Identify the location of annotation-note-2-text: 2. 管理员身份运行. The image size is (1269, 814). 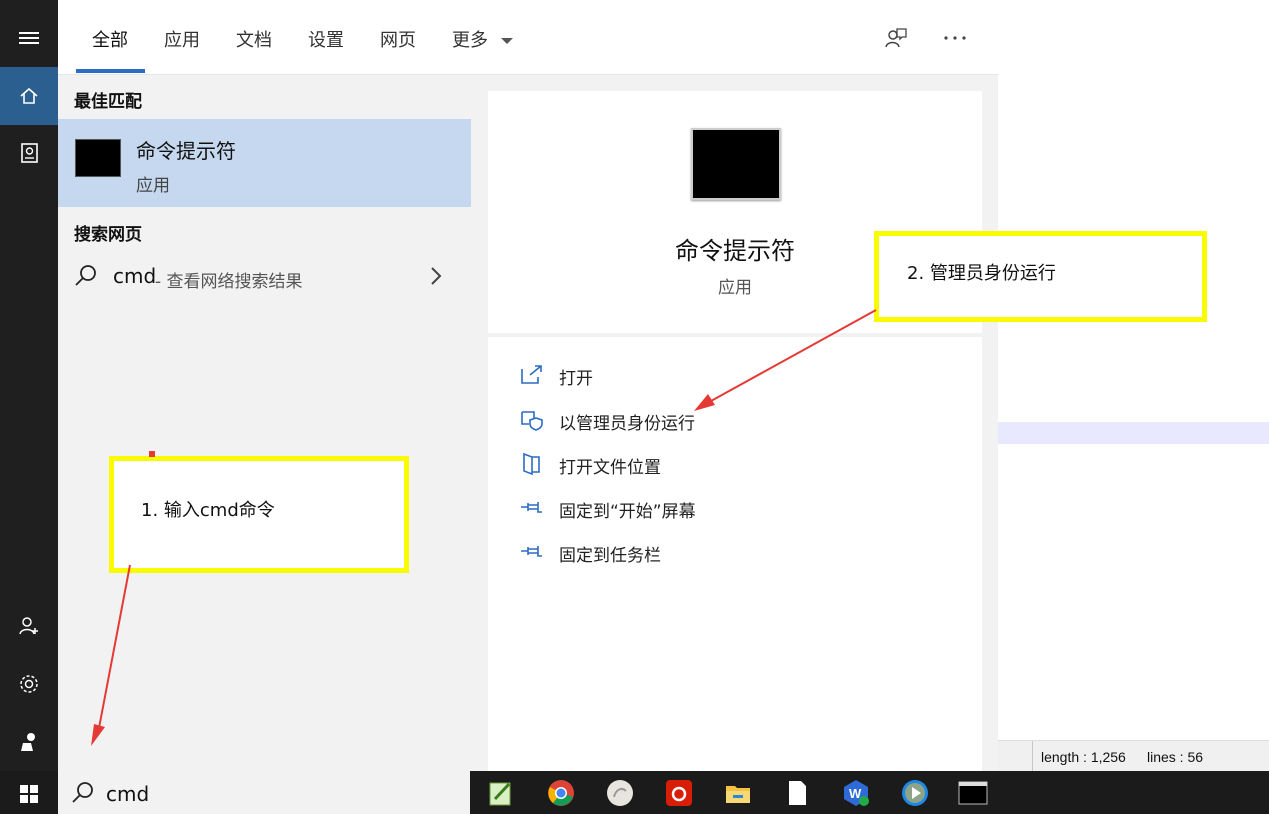
(981, 273).